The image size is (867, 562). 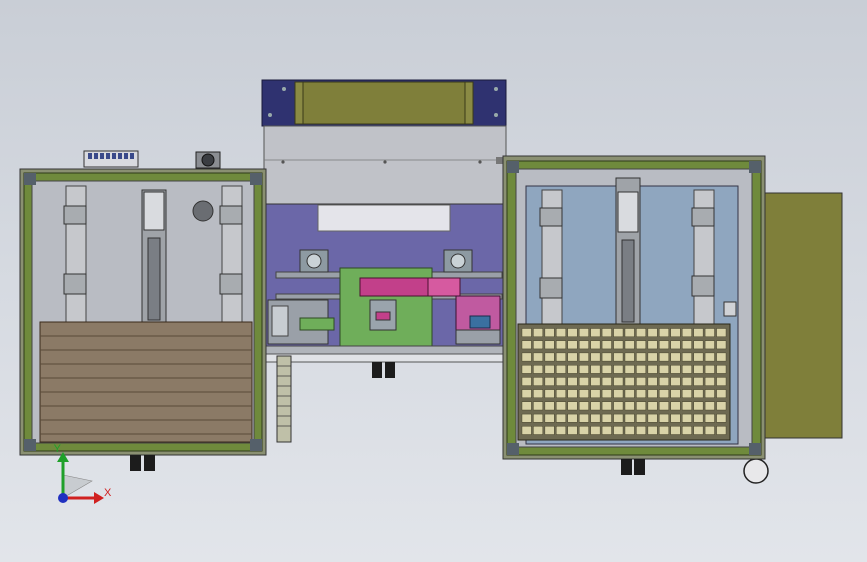 What do you see at coordinates (756, 471) in the screenshot?
I see `caster-wheel-icon` at bounding box center [756, 471].